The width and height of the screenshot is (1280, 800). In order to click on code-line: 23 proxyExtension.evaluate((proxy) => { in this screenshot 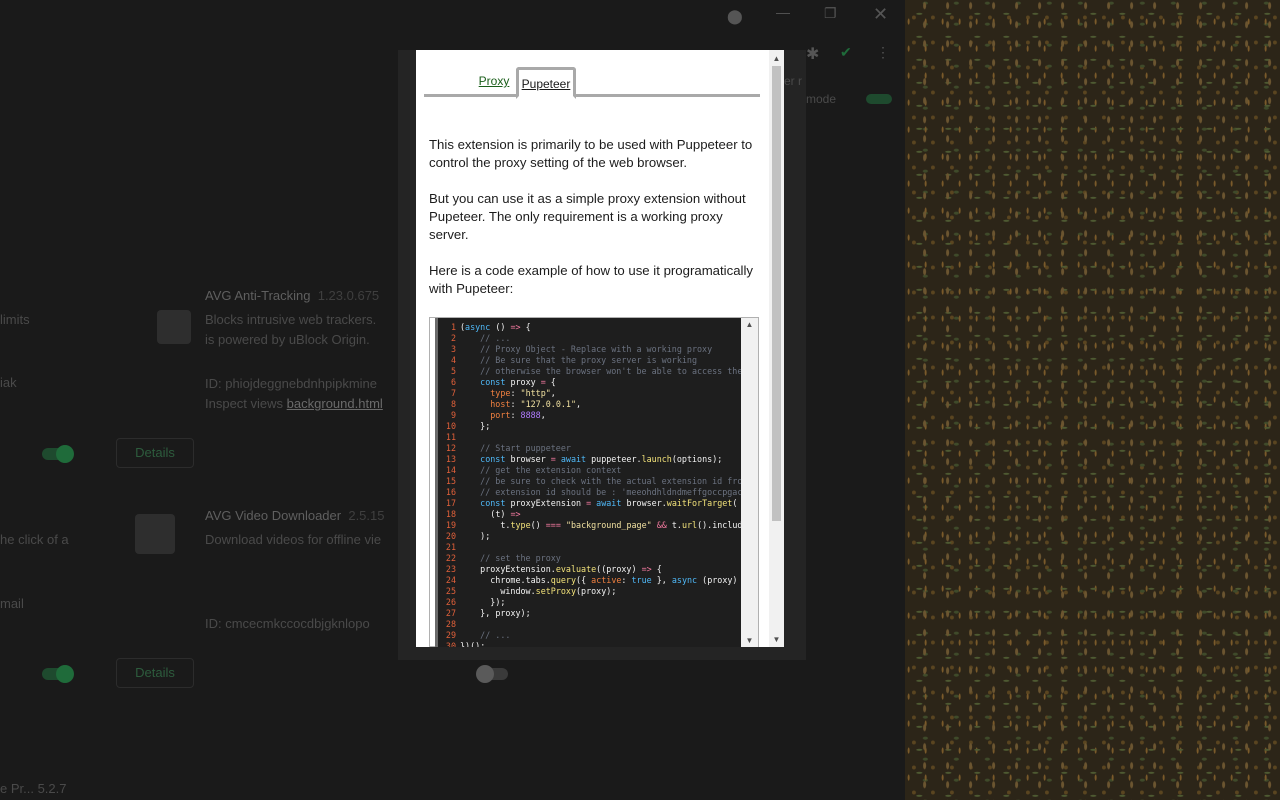, I will do `click(553, 569)`.